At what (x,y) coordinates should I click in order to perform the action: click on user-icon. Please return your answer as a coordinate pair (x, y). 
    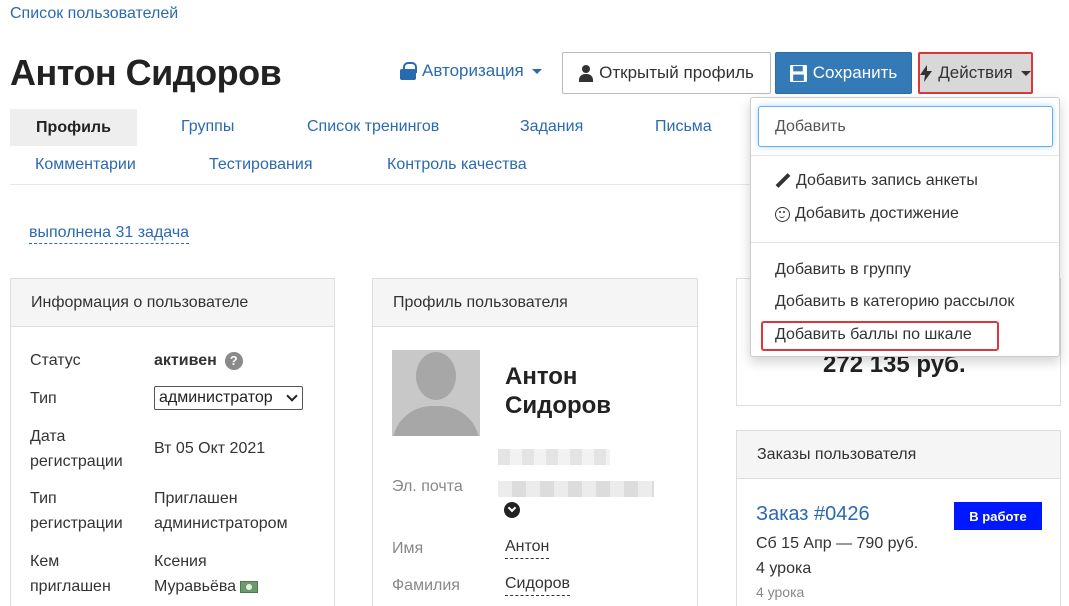
    Looking at the image, I should click on (586, 73).